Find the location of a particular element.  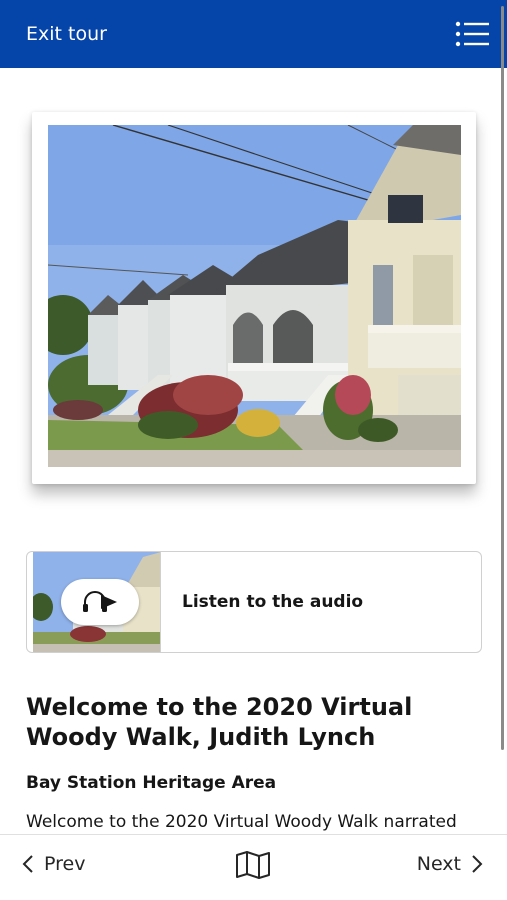

audio-divider is located at coordinates (160, 602).